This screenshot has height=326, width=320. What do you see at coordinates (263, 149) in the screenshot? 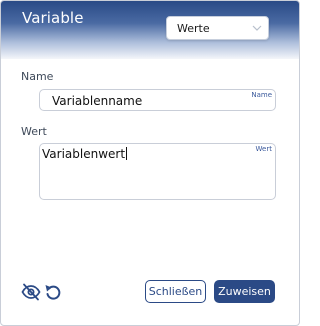
I see `value-textarea-corner-label: Wert` at bounding box center [263, 149].